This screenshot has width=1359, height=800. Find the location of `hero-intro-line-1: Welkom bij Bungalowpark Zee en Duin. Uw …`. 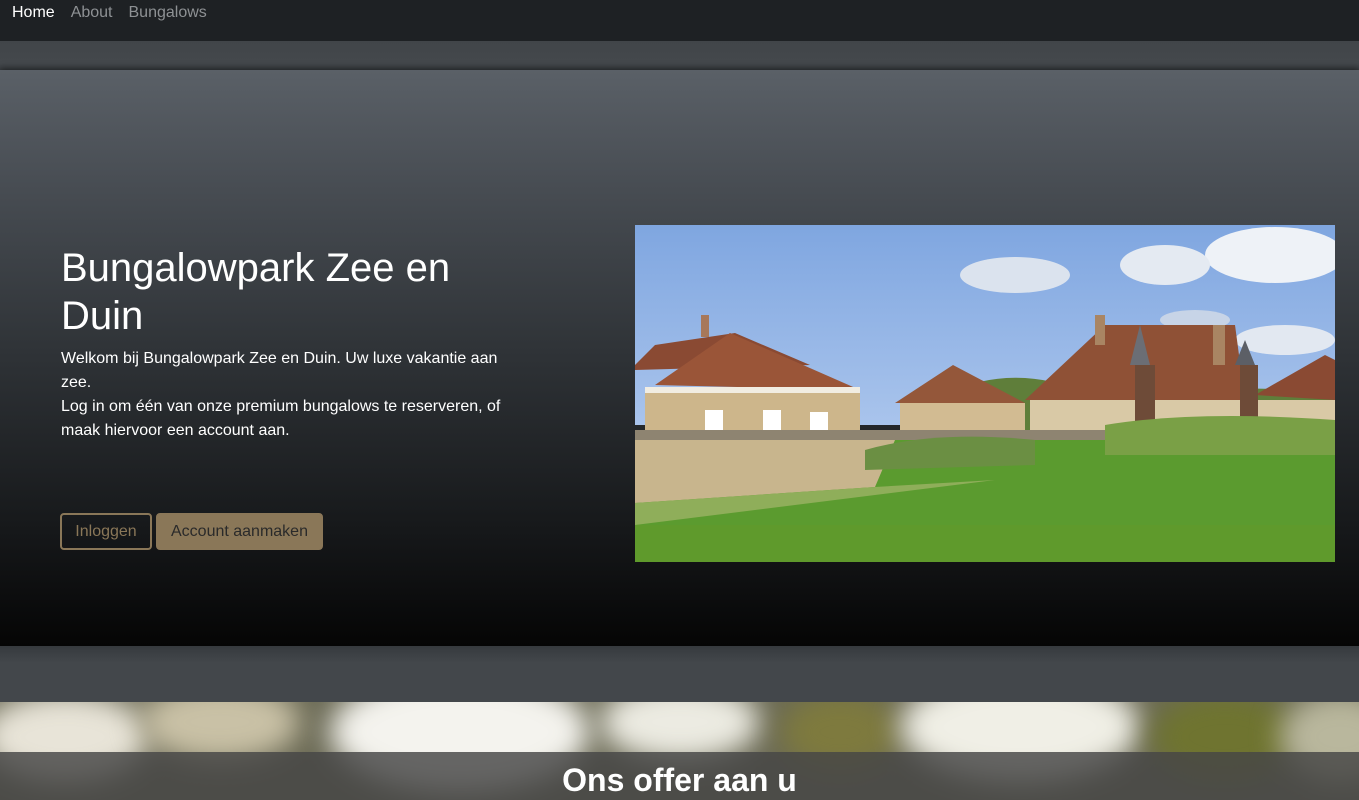

hero-intro-line-1: Welkom bij Bungalowpark Zee en Duin. Uw … is located at coordinates (279, 370).